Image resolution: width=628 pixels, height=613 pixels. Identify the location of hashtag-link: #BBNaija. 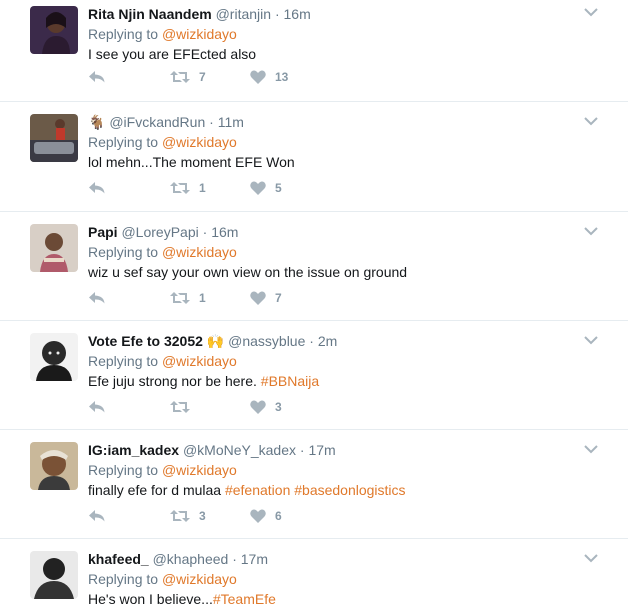
(290, 381).